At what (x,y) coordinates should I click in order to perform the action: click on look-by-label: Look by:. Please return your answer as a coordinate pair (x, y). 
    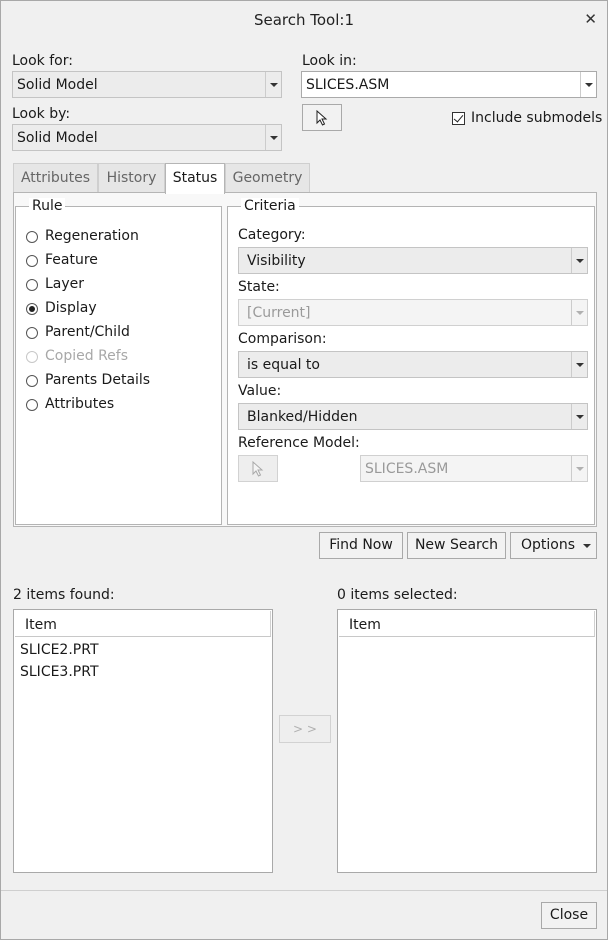
    Looking at the image, I should click on (41, 114).